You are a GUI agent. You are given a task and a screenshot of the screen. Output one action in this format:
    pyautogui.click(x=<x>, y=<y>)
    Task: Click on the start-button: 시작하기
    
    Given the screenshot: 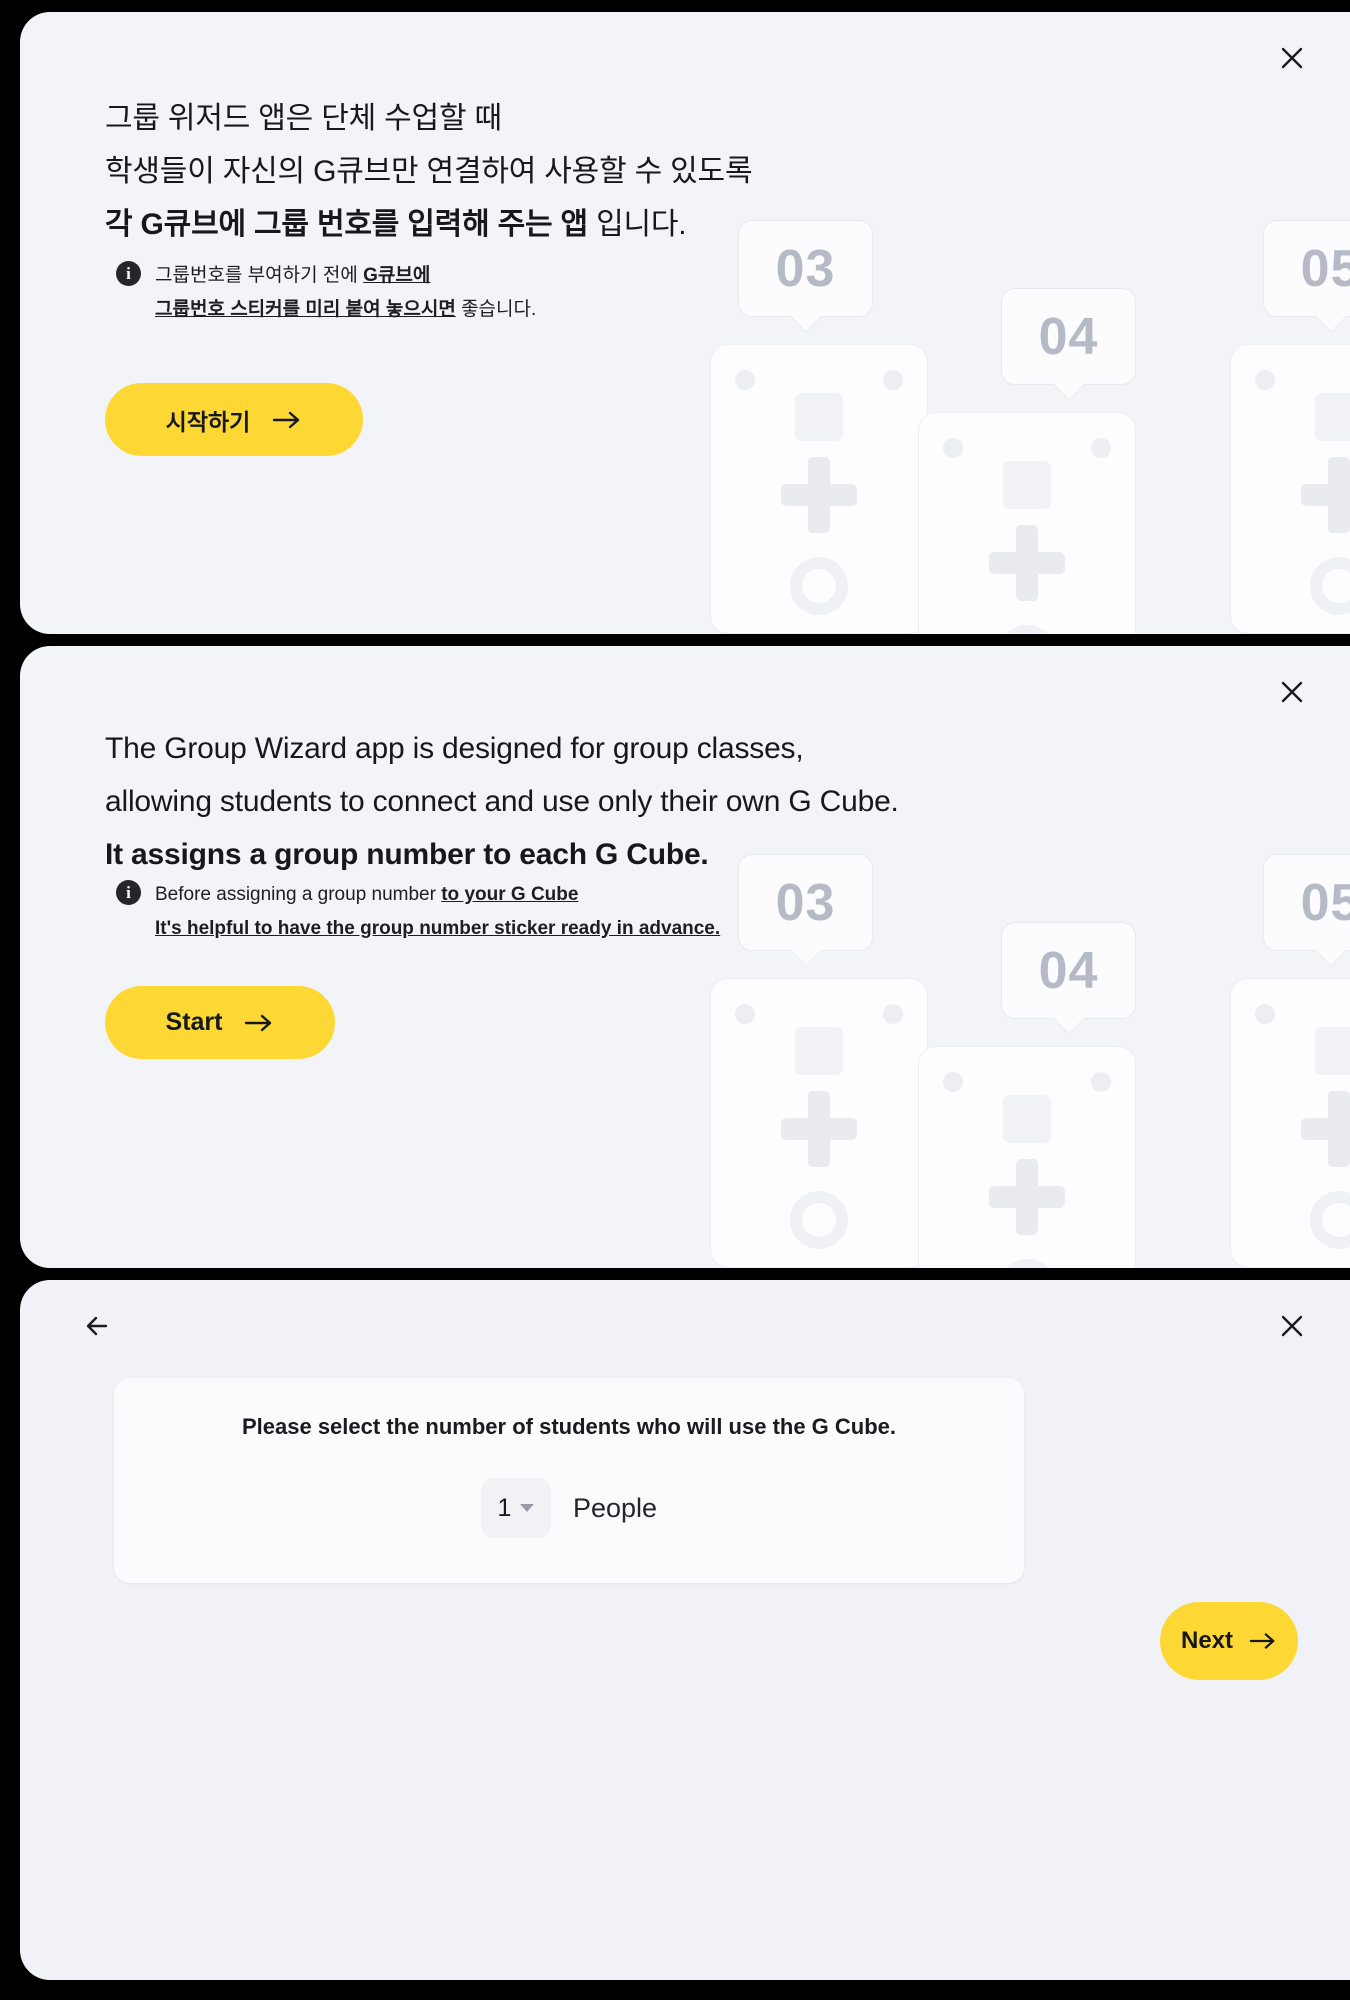 What is the action you would take?
    pyautogui.click(x=234, y=419)
    